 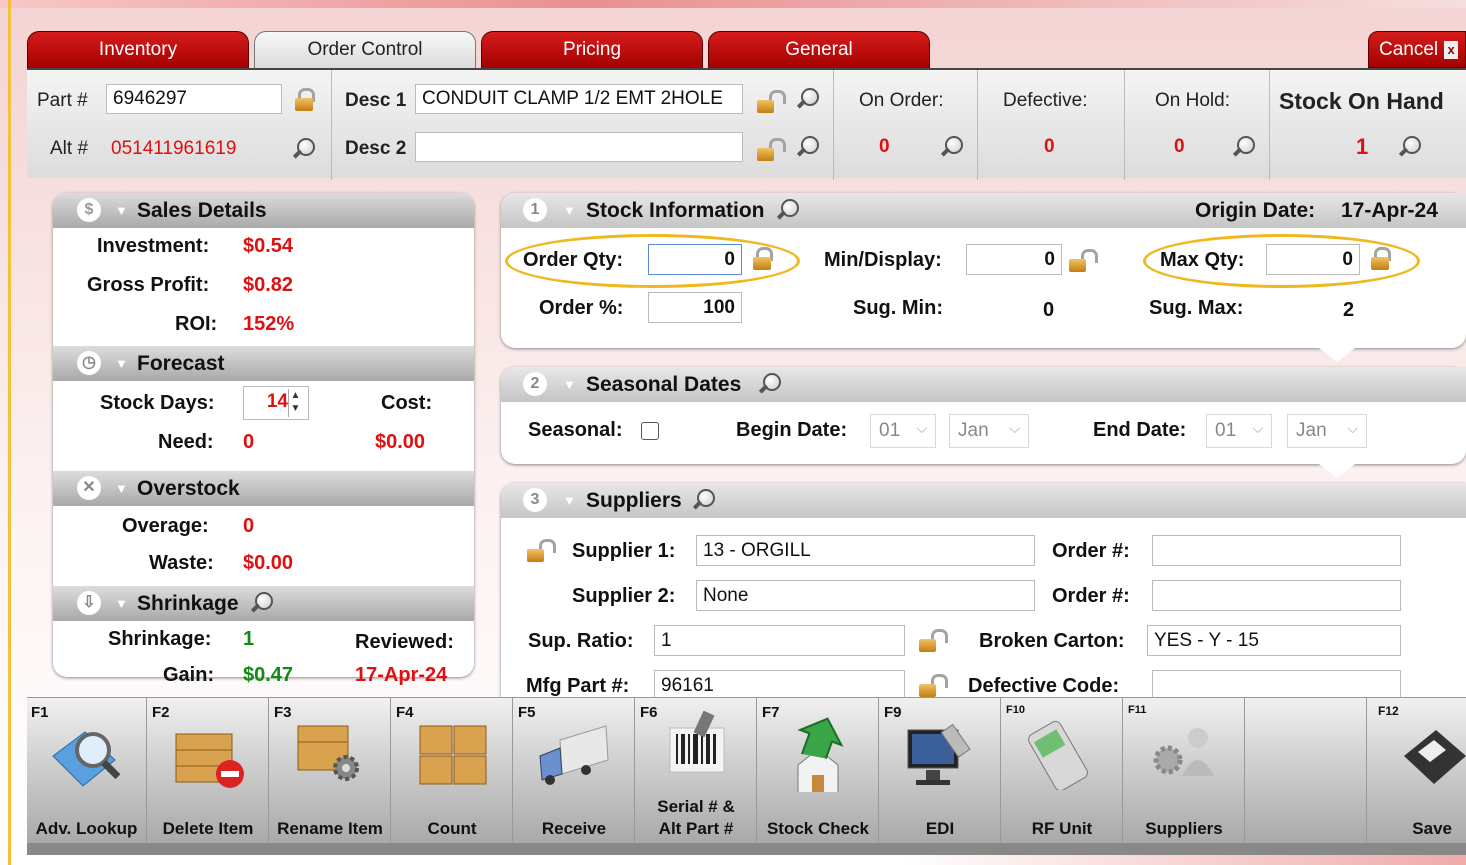 What do you see at coordinates (865, 550) in the screenshot?
I see `supplier1-field: 13 - ORGILL` at bounding box center [865, 550].